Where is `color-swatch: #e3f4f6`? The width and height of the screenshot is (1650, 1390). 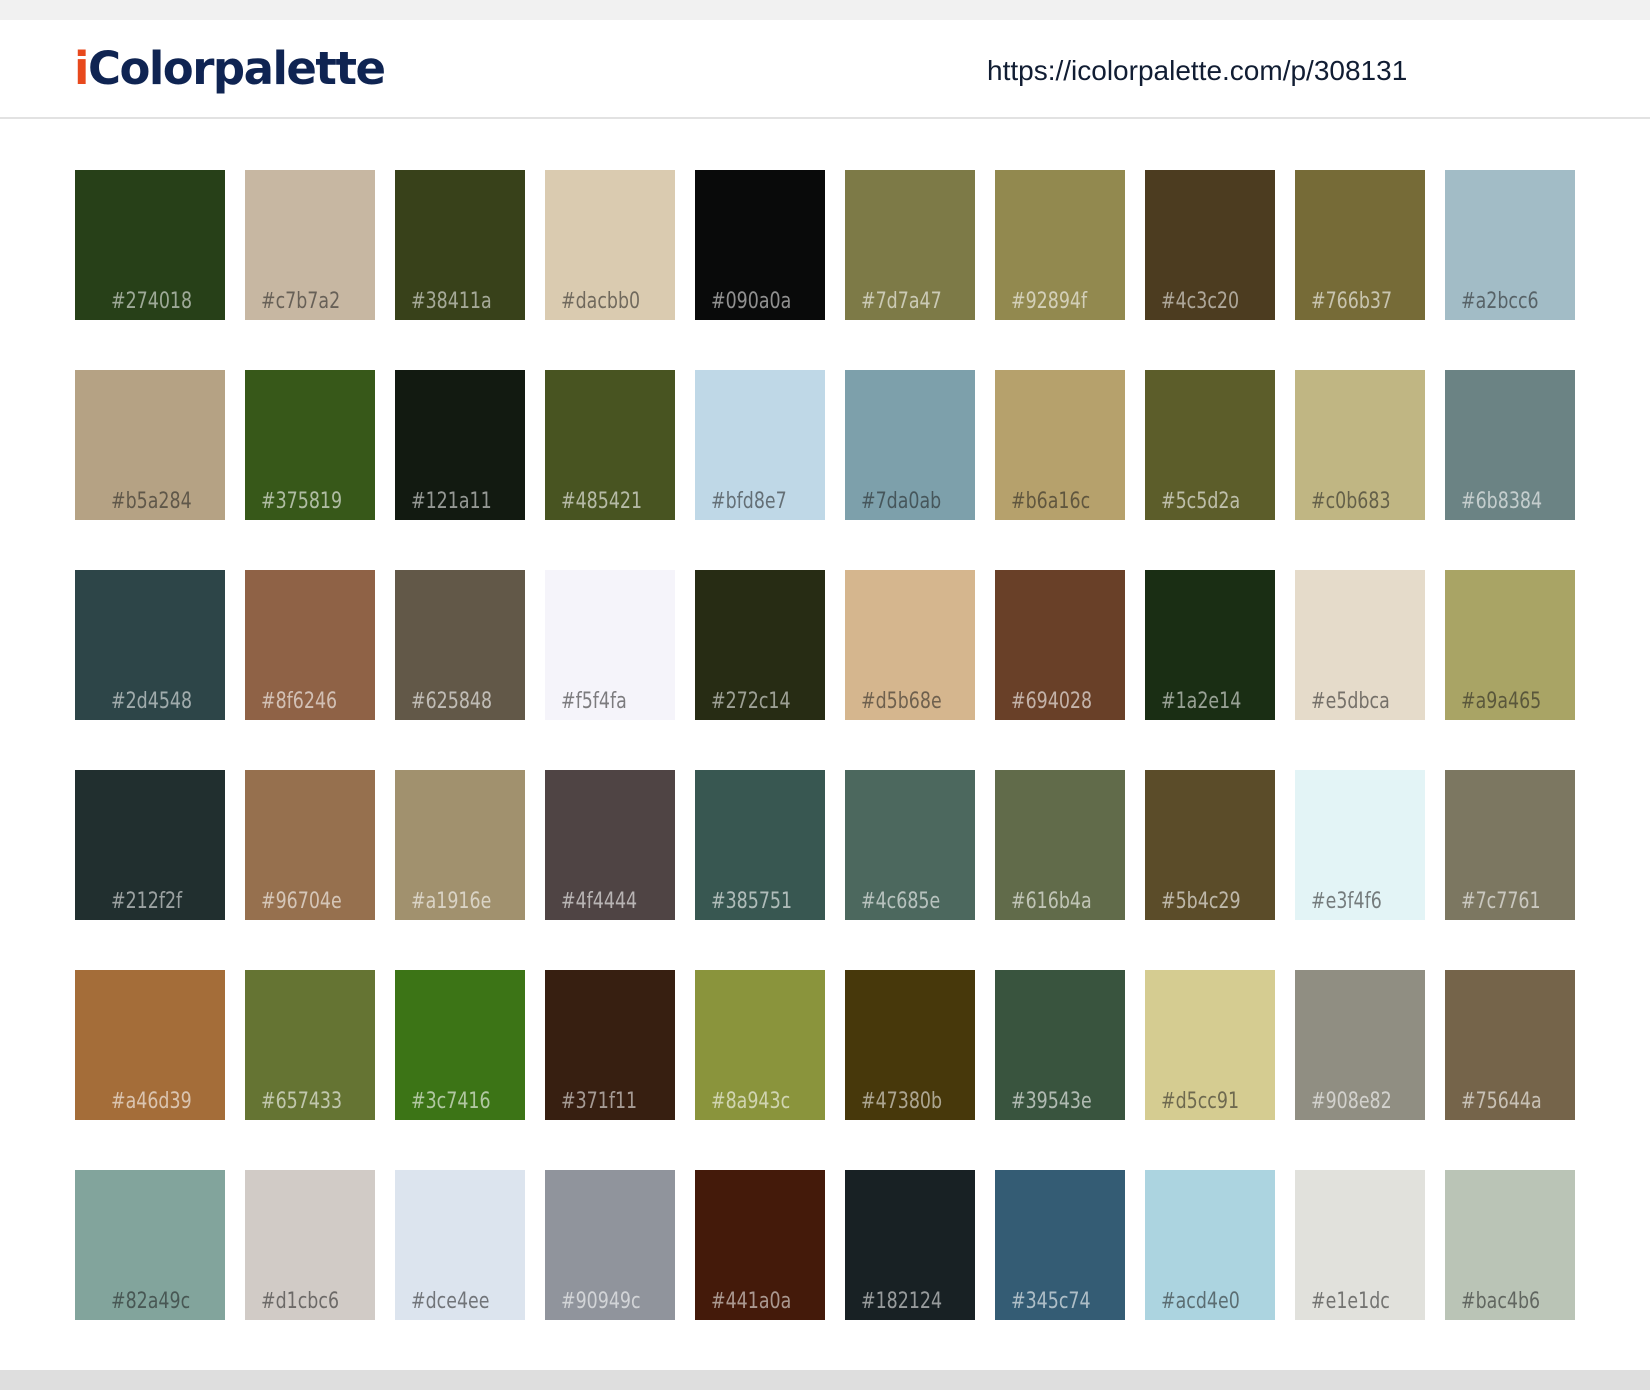
color-swatch: #e3f4f6 is located at coordinates (1360, 845).